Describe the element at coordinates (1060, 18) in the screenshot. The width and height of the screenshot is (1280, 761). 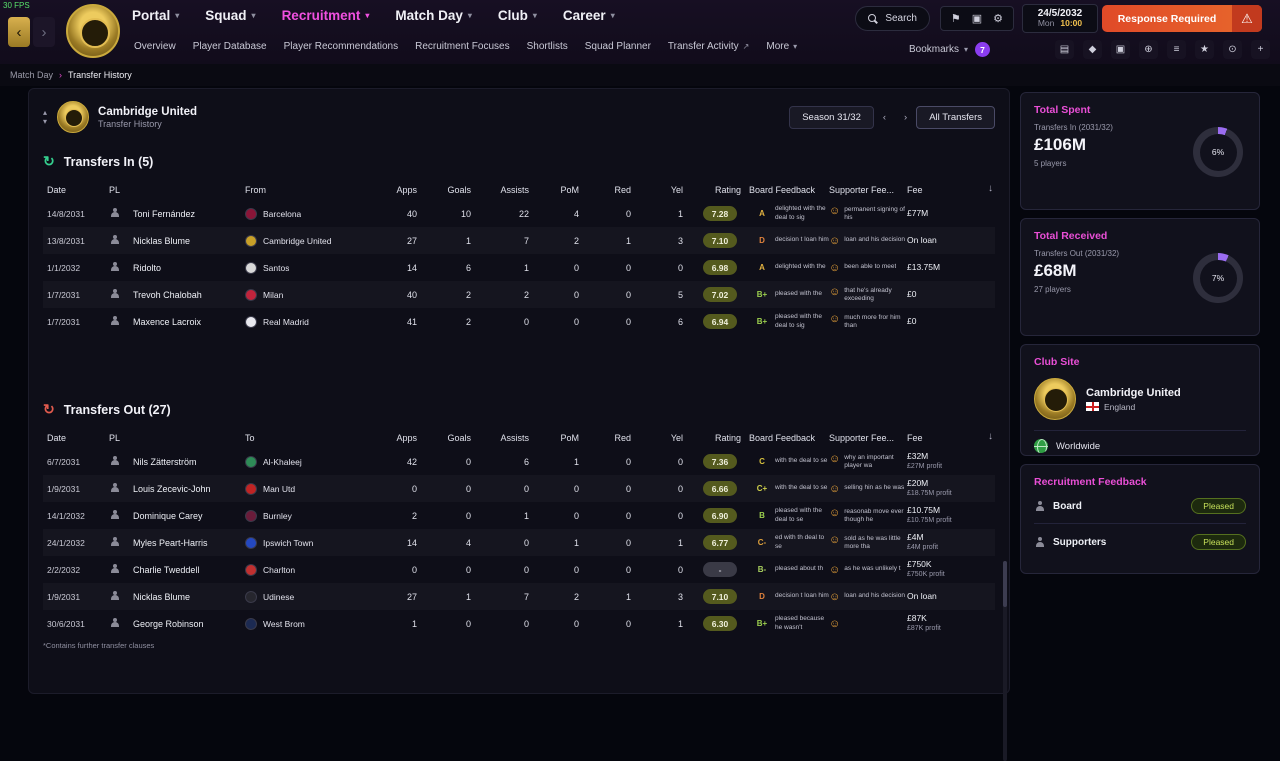
I see `game-date: 24/5/2032 Mon 10:00` at that location.